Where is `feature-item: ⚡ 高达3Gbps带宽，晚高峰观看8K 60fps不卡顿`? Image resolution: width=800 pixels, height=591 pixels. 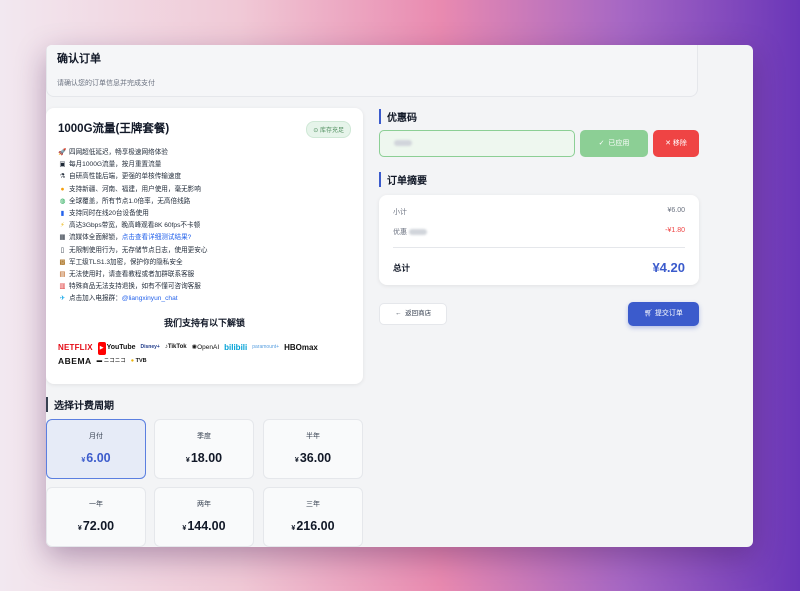 feature-item: ⚡ 高达3Gbps带宽，晚高峰观看8K 60fps不卡顿 is located at coordinates (204, 226).